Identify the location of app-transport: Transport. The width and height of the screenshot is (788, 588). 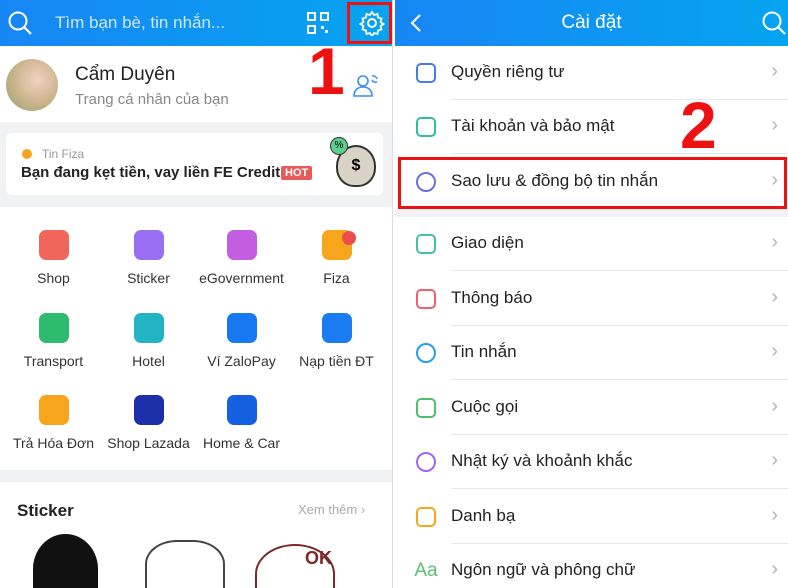
(53, 341).